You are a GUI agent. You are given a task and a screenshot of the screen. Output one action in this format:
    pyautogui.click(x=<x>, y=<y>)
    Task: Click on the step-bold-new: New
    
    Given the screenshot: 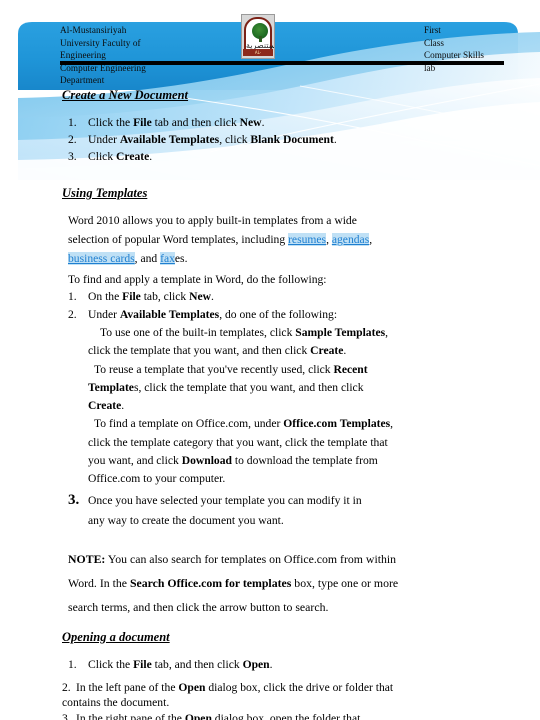 What is the action you would take?
    pyautogui.click(x=250, y=122)
    